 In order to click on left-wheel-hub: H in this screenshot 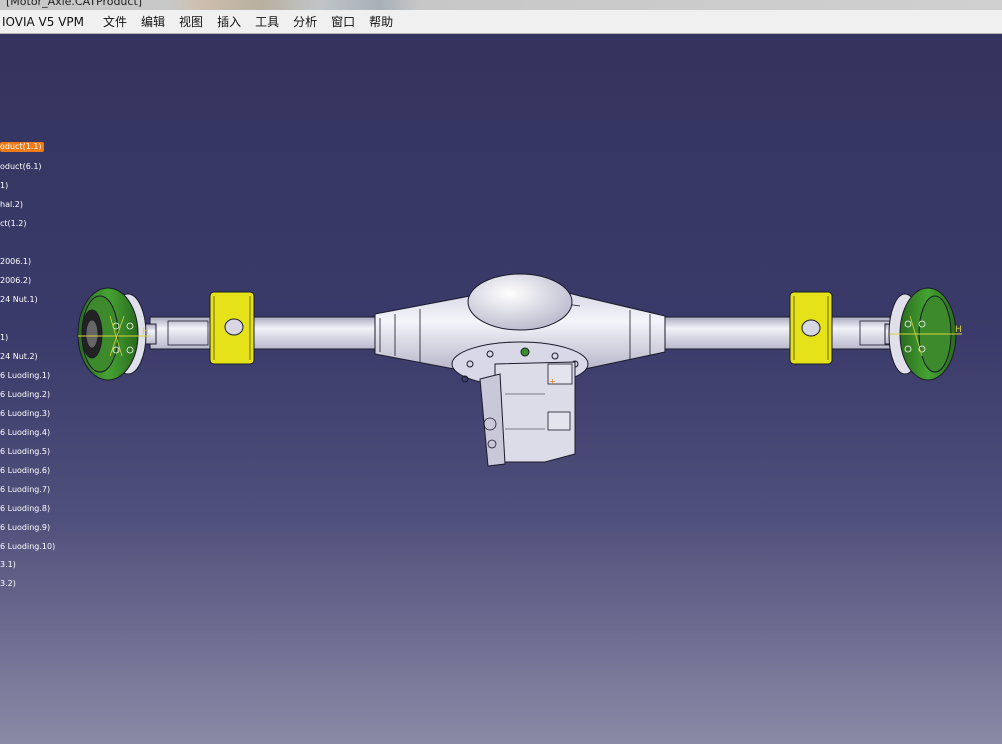, I will do `click(113, 334)`.